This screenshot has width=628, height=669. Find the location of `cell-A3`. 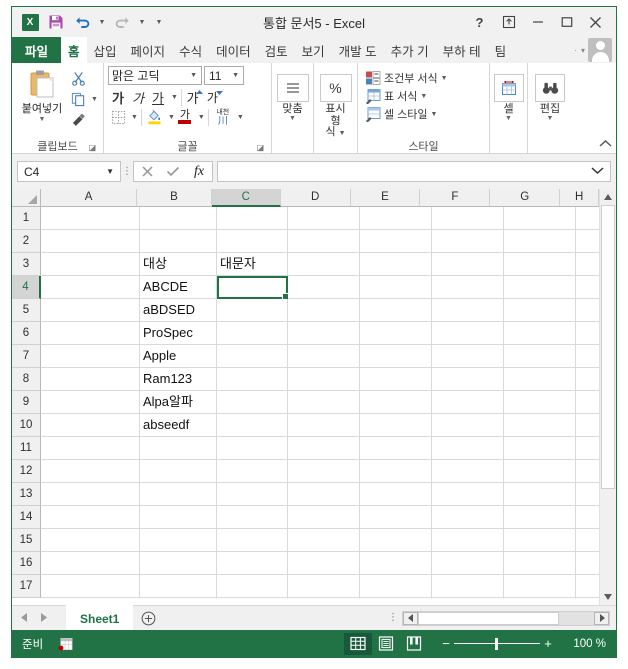

cell-A3 is located at coordinates (90, 264).